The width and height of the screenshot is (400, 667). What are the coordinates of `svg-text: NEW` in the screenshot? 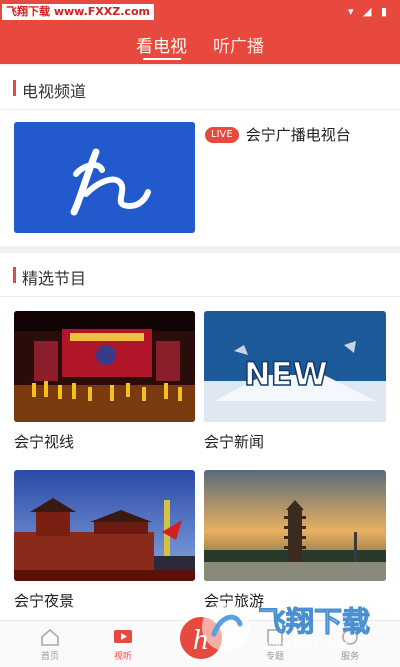 It's located at (286, 374).